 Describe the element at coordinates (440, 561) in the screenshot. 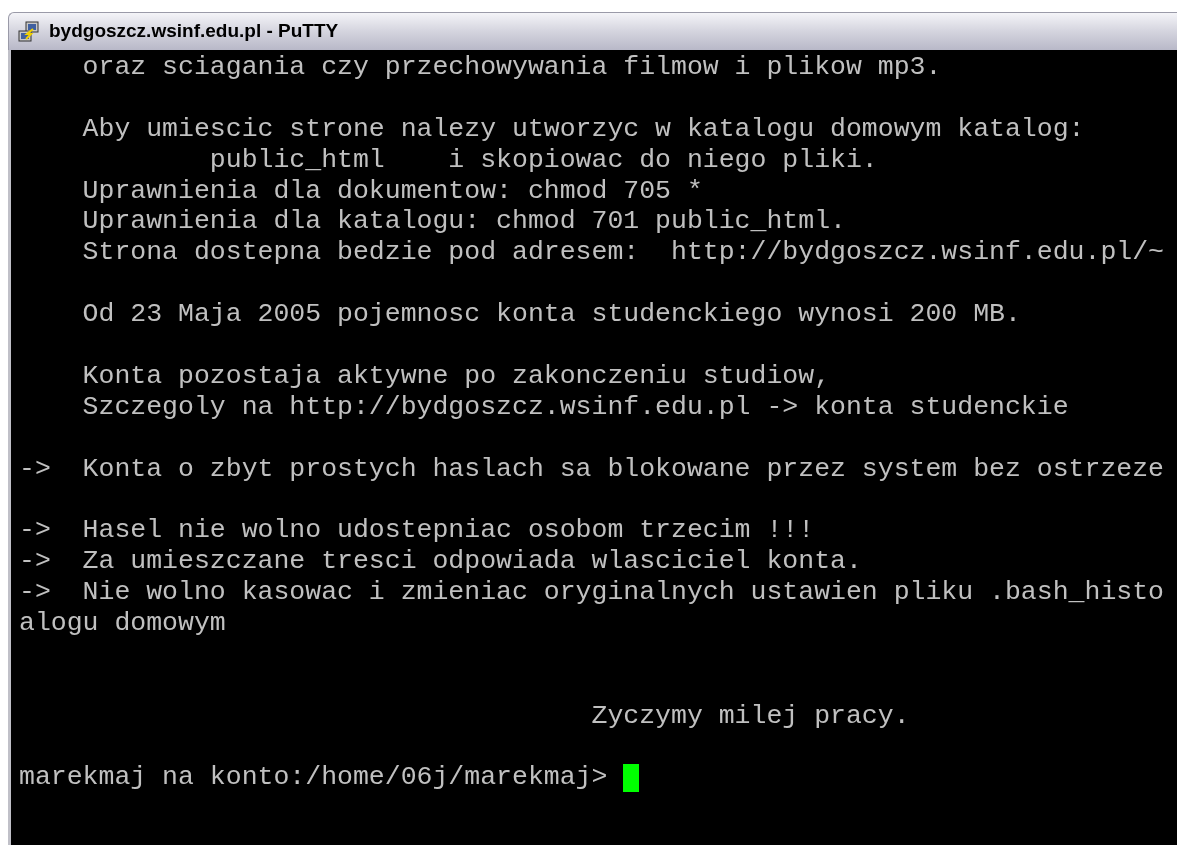

I see `terminal-line: -> Za umieszczane tresci odpowiada wlasciciel konta.` at that location.